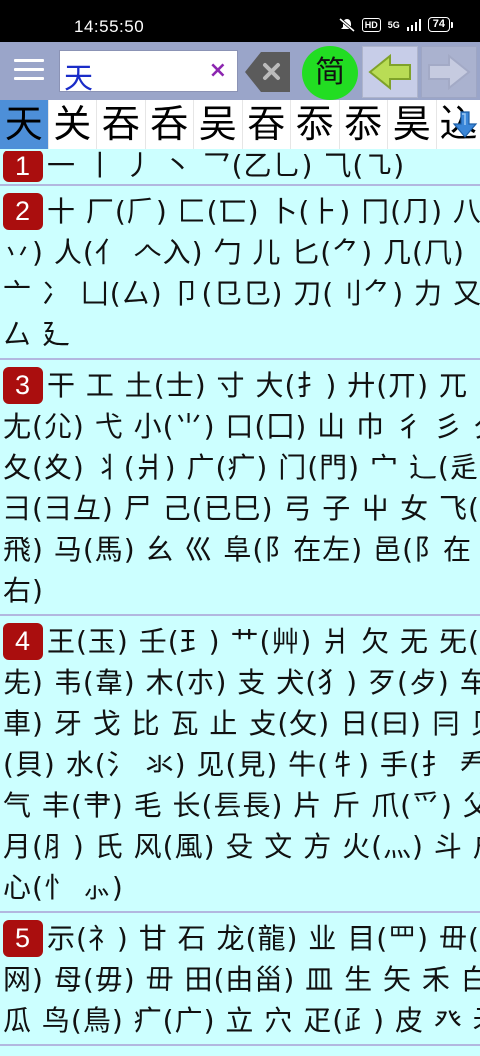  I want to click on radical-line: 亠 冫 凵(厶) 卩(⺋㔾) 刀(刂⺈) 力 又, so click(241, 293).